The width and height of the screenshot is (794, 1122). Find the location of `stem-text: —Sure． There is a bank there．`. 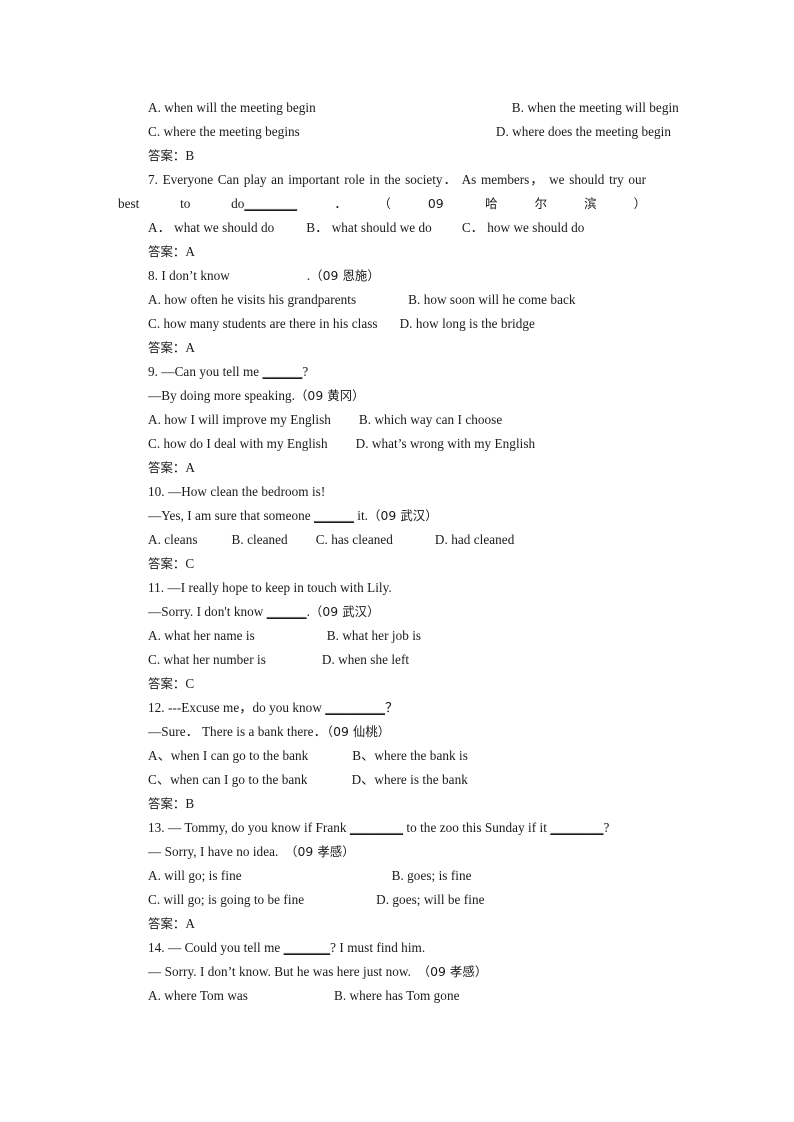

stem-text: —Sure． There is a bank there． is located at coordinates (237, 731).